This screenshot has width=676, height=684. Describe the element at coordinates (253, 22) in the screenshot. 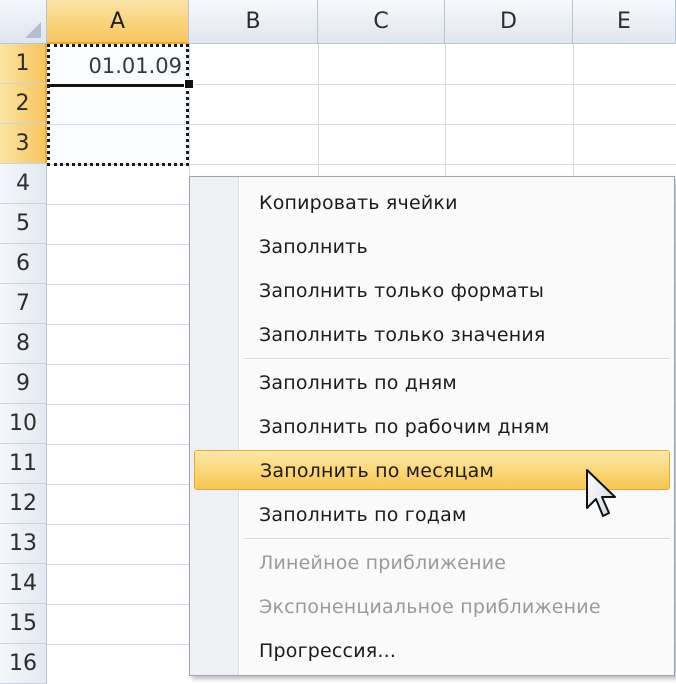

I see `column-header-b: B` at that location.